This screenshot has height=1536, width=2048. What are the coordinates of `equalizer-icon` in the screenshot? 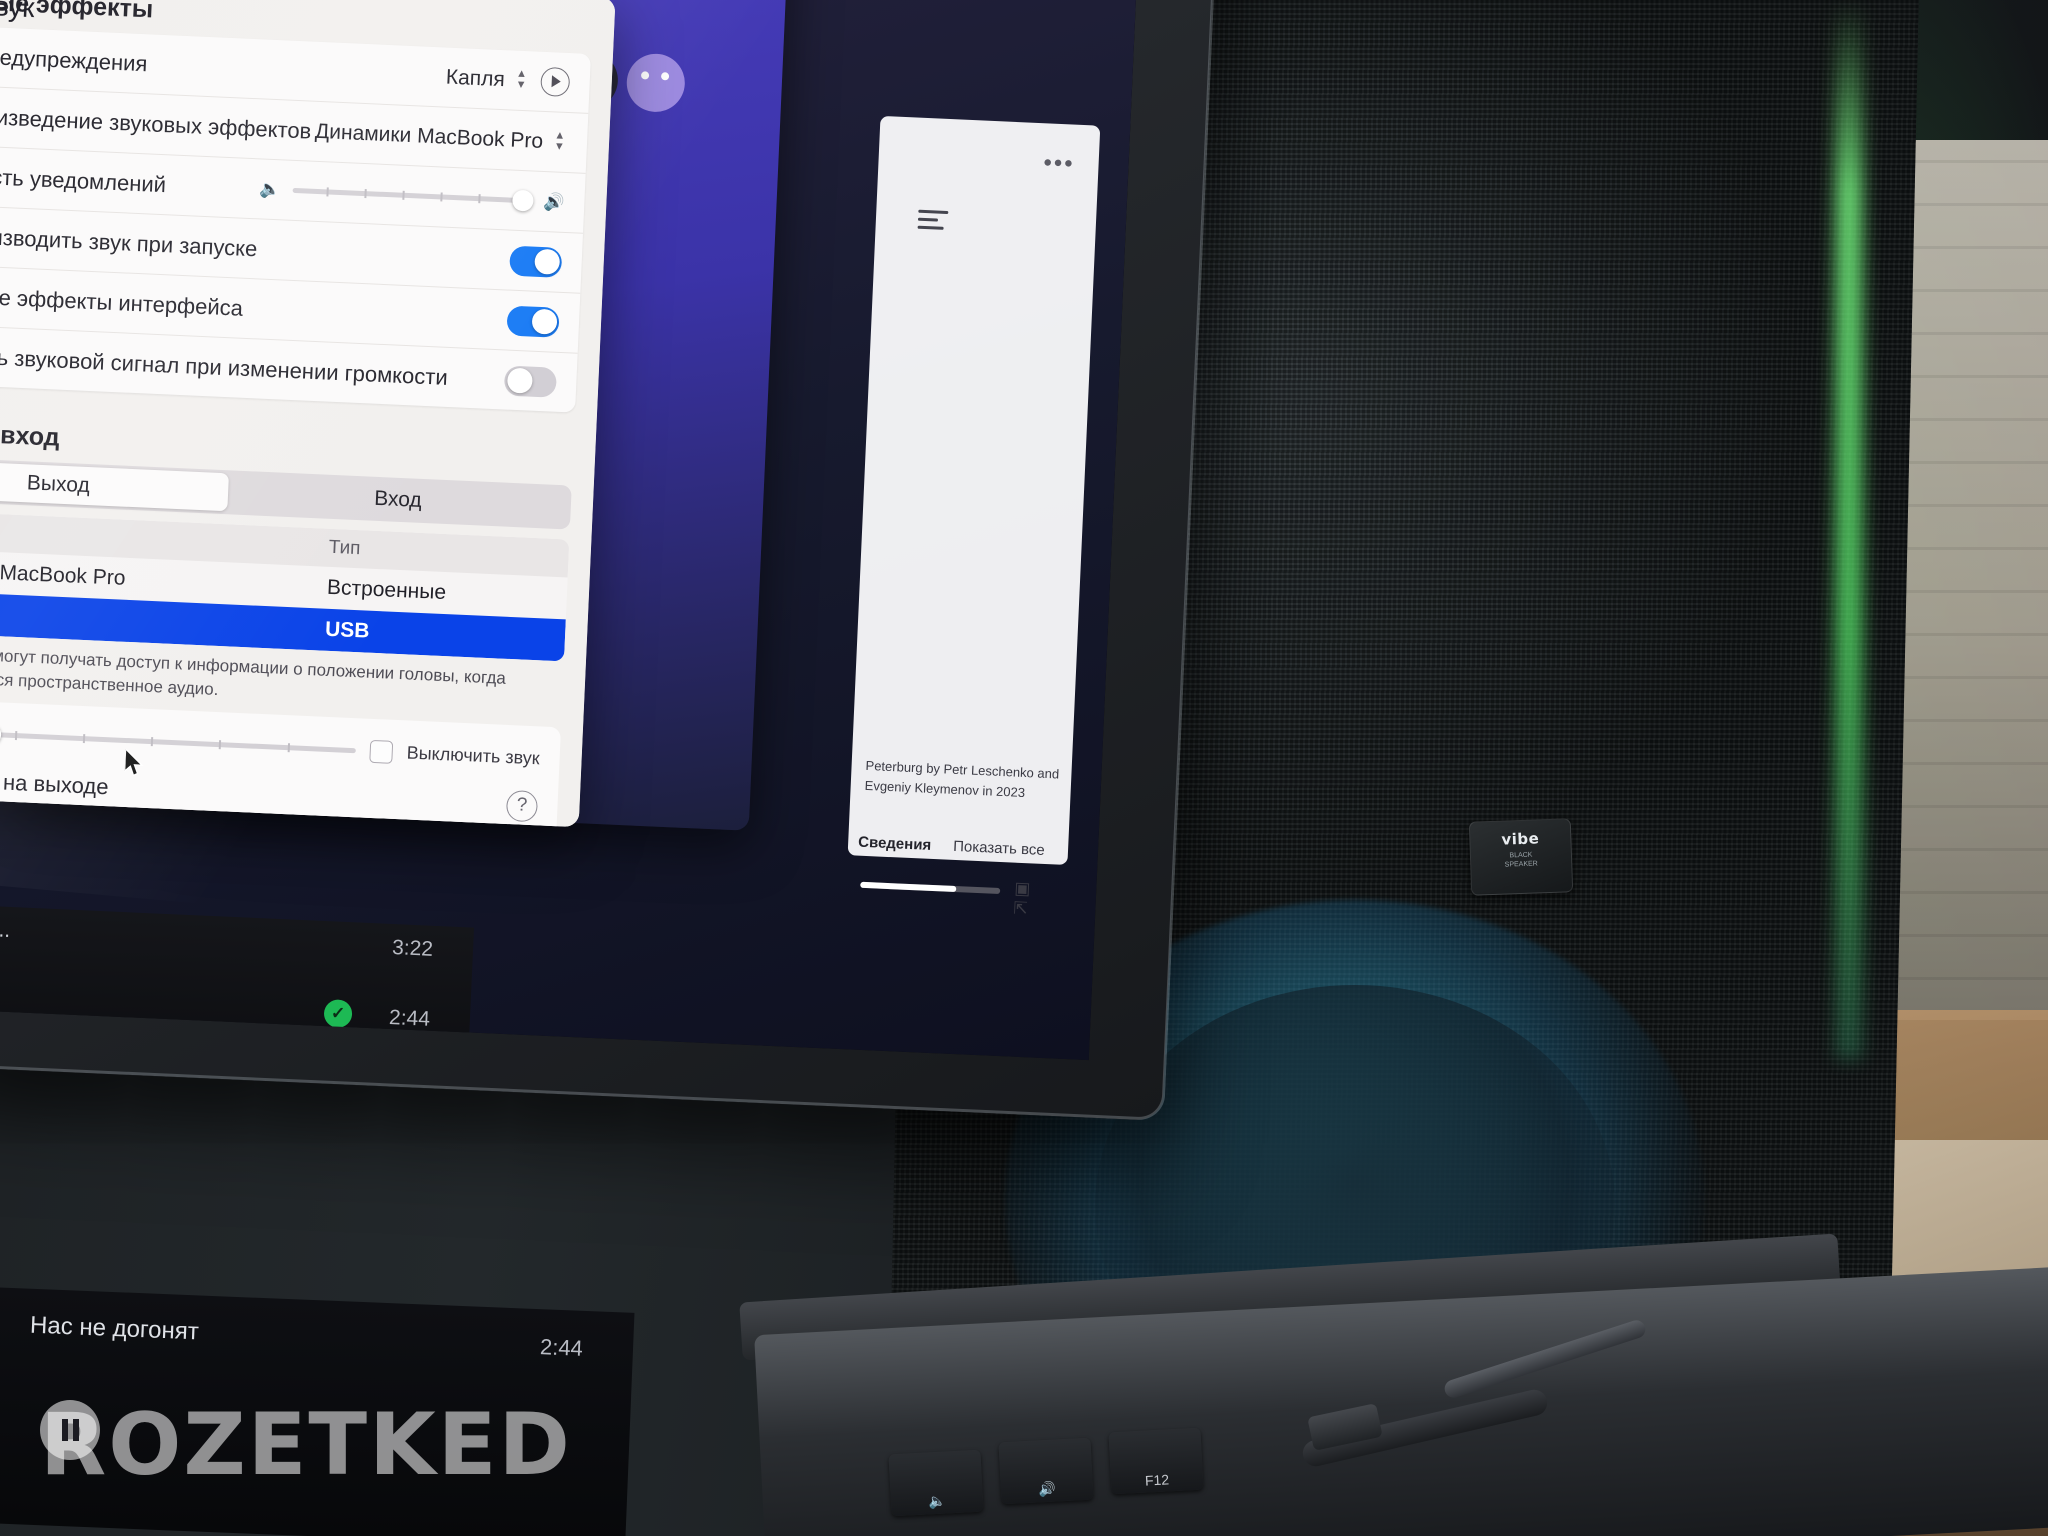 It's located at (933, 221).